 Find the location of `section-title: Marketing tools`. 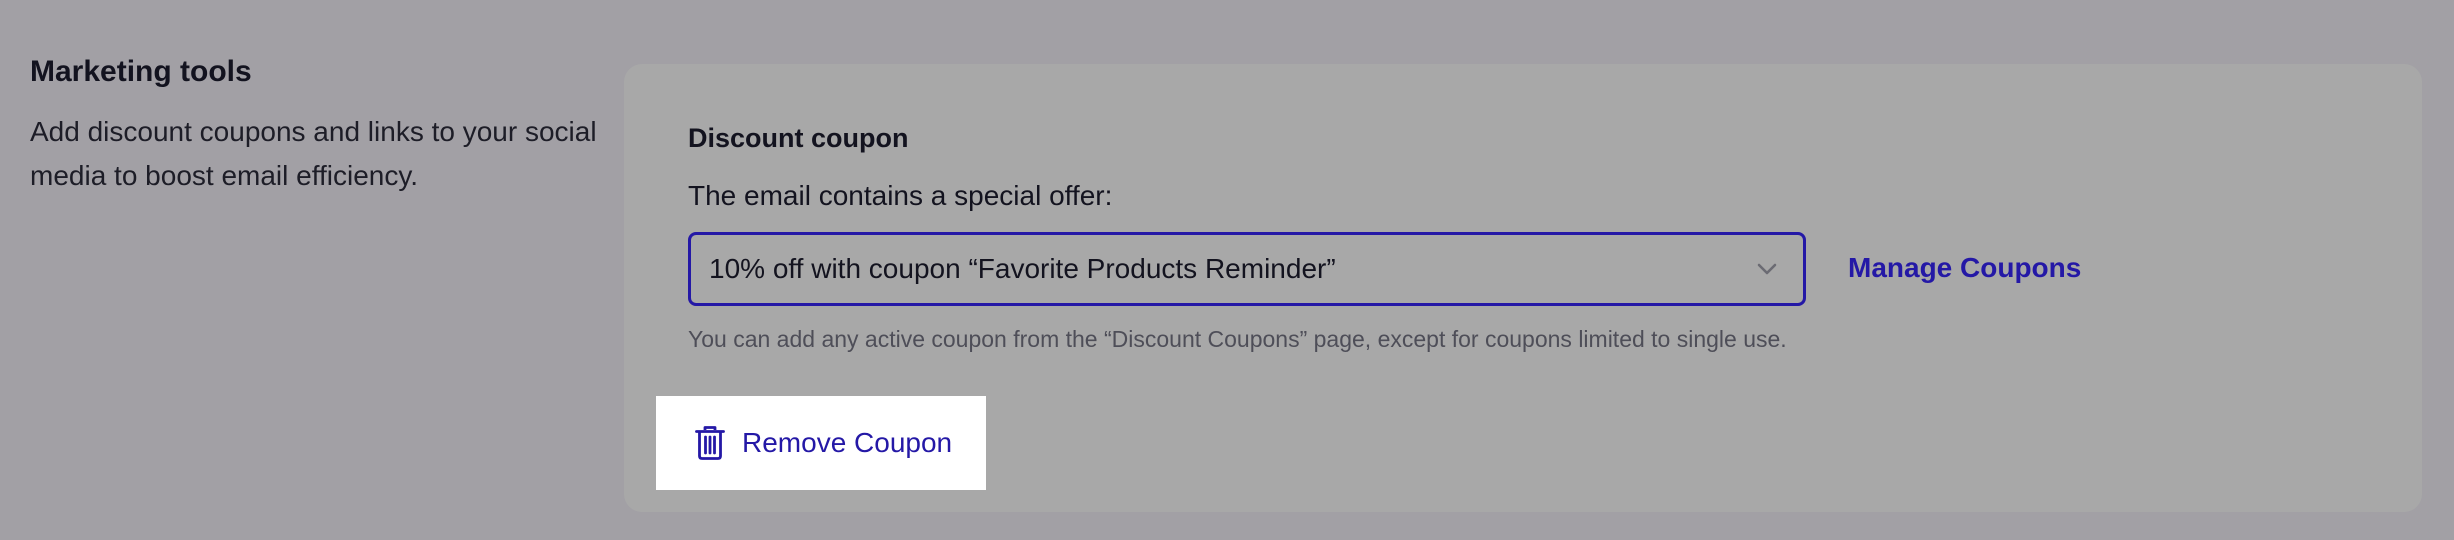

section-title: Marketing tools is located at coordinates (141, 71).